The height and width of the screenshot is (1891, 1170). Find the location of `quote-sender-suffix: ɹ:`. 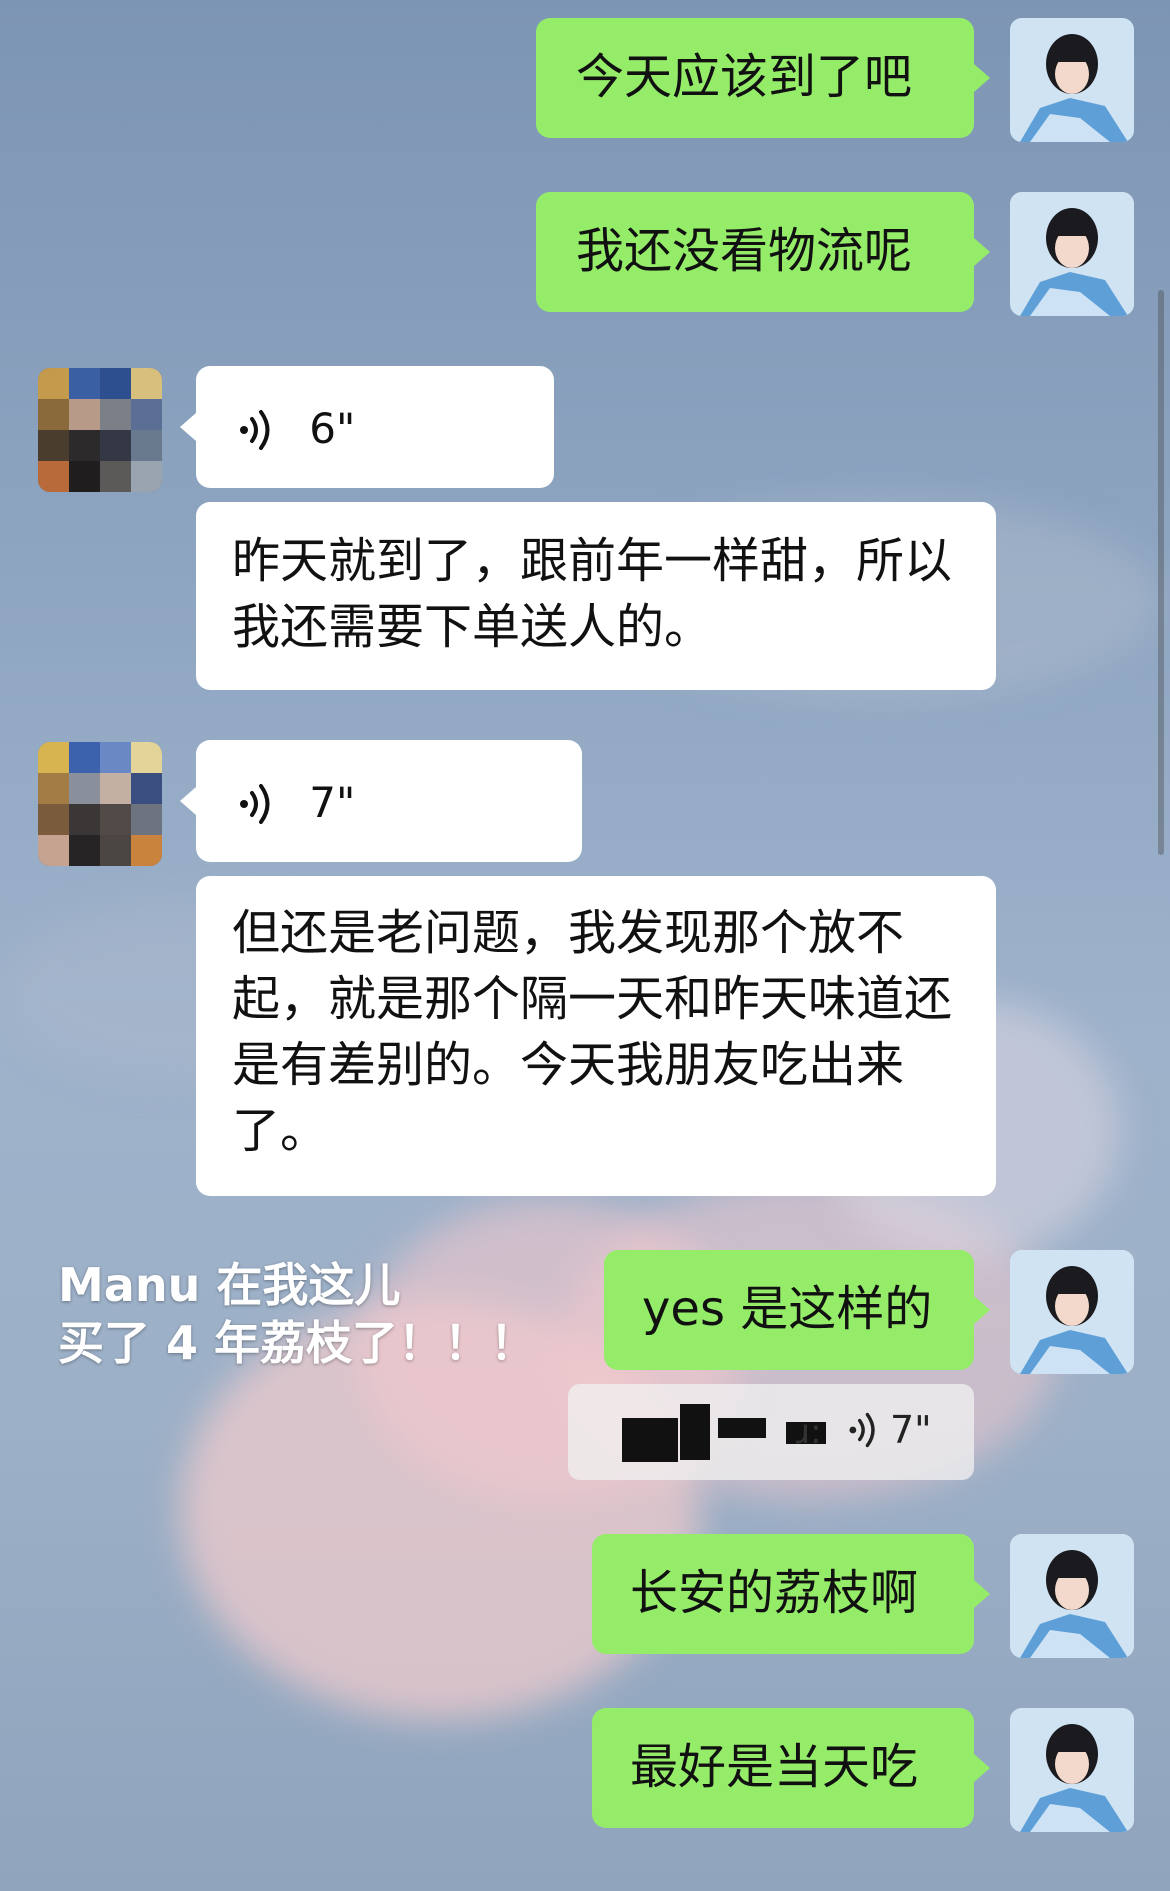

quote-sender-suffix: ɹ: is located at coordinates (809, 1432).